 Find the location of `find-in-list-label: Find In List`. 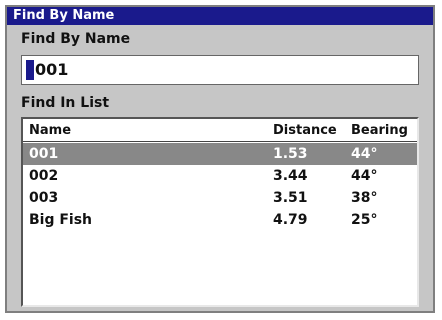

find-in-list-label: Find In List is located at coordinates (65, 103).